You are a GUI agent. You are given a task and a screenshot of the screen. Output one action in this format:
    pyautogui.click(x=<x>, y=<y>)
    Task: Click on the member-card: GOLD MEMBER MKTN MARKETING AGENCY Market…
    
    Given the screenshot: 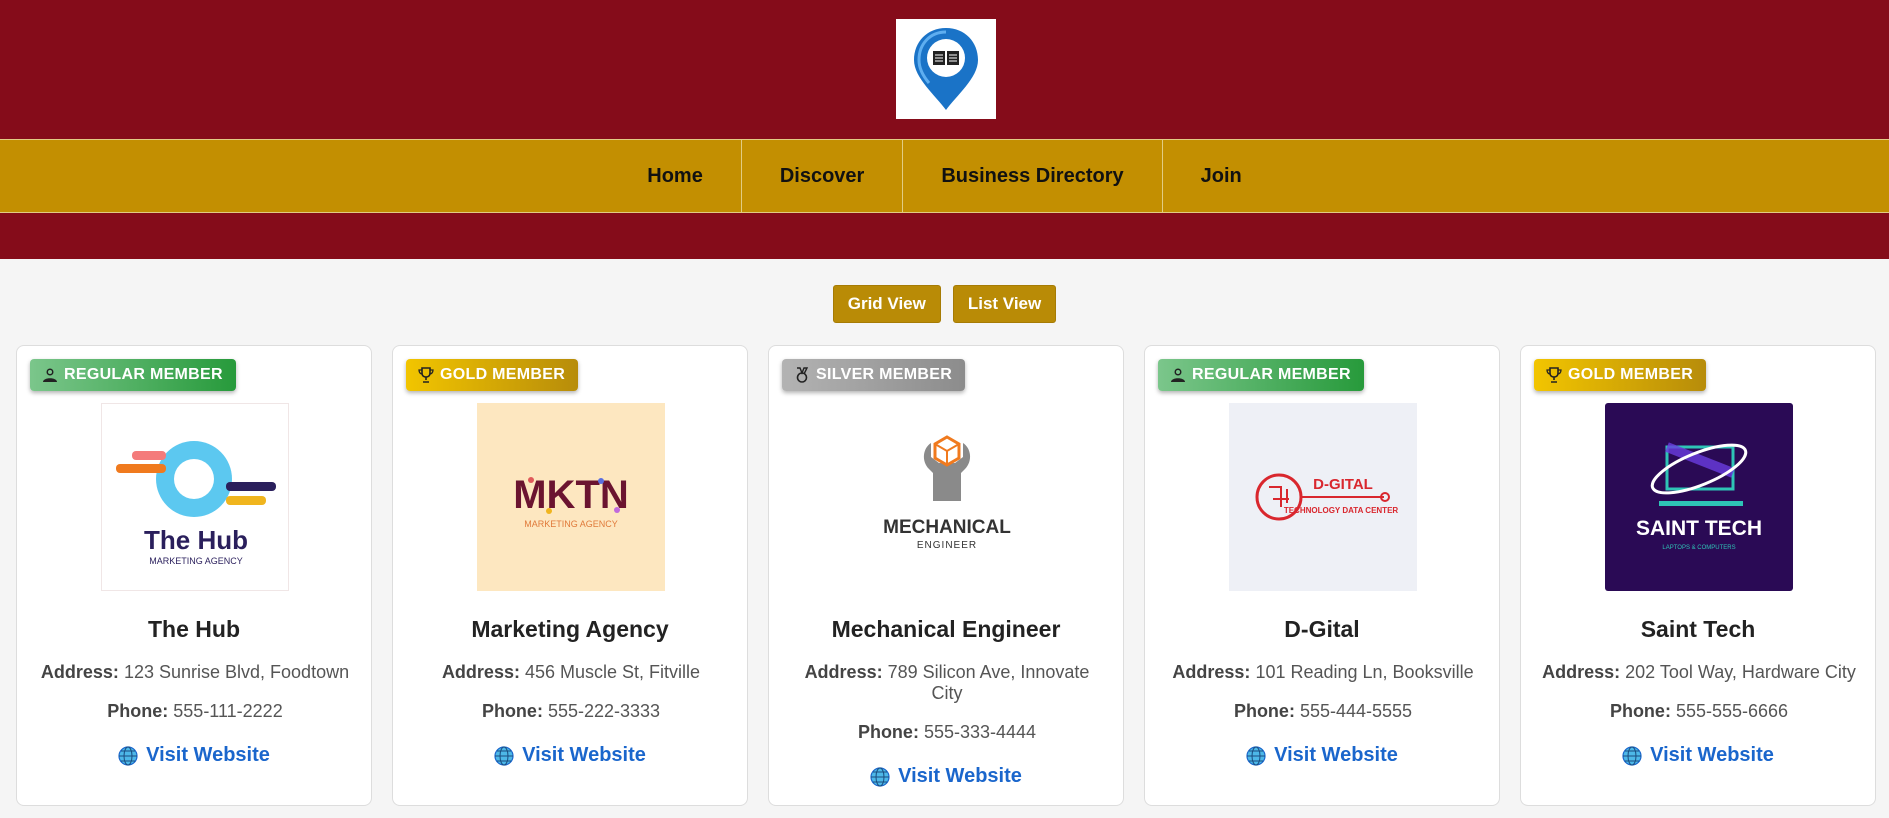 What is the action you would take?
    pyautogui.click(x=570, y=575)
    